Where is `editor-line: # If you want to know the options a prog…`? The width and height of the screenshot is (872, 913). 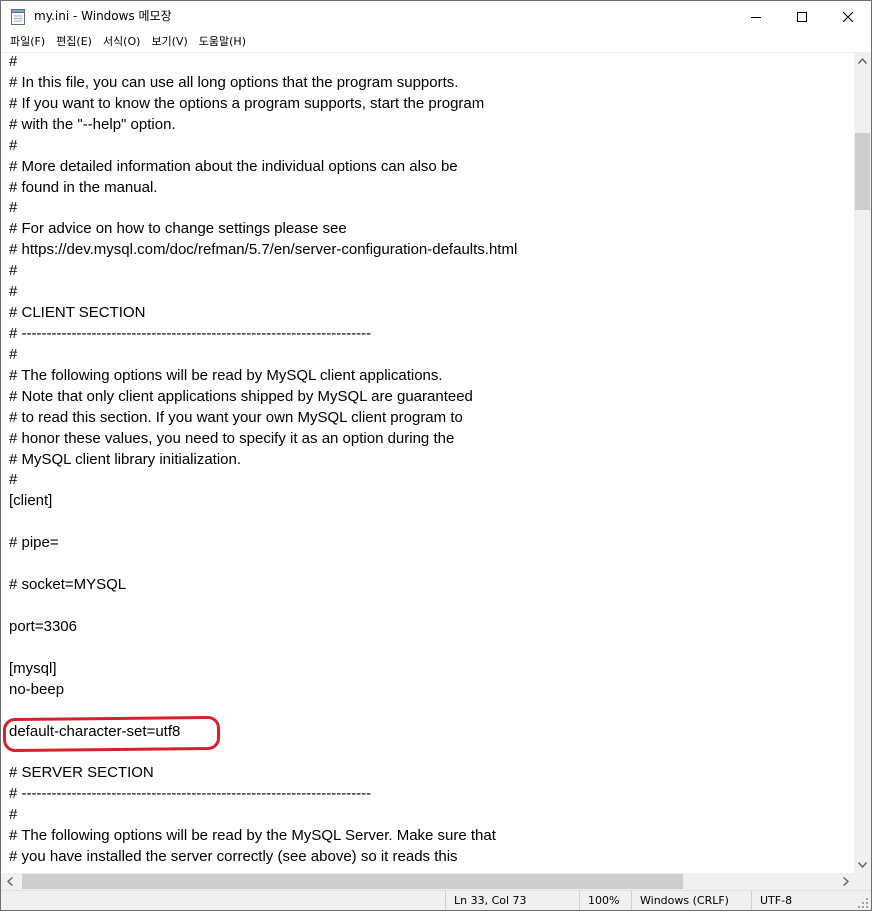 editor-line: # If you want to know the options a prog… is located at coordinates (247, 103).